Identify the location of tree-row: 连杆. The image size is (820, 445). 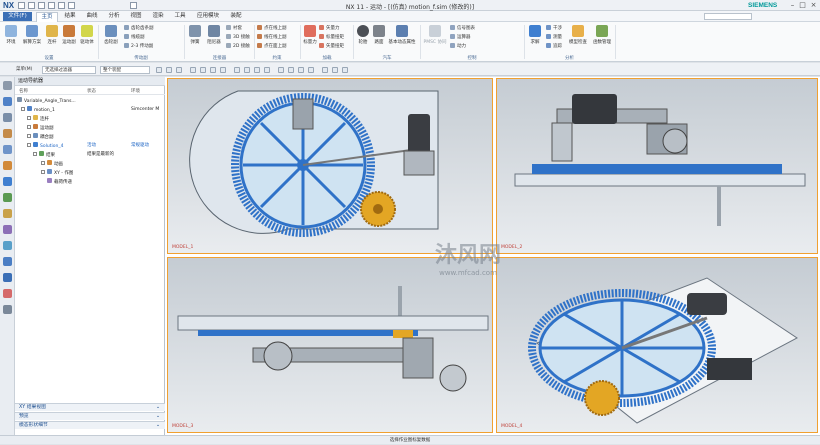
(90, 119).